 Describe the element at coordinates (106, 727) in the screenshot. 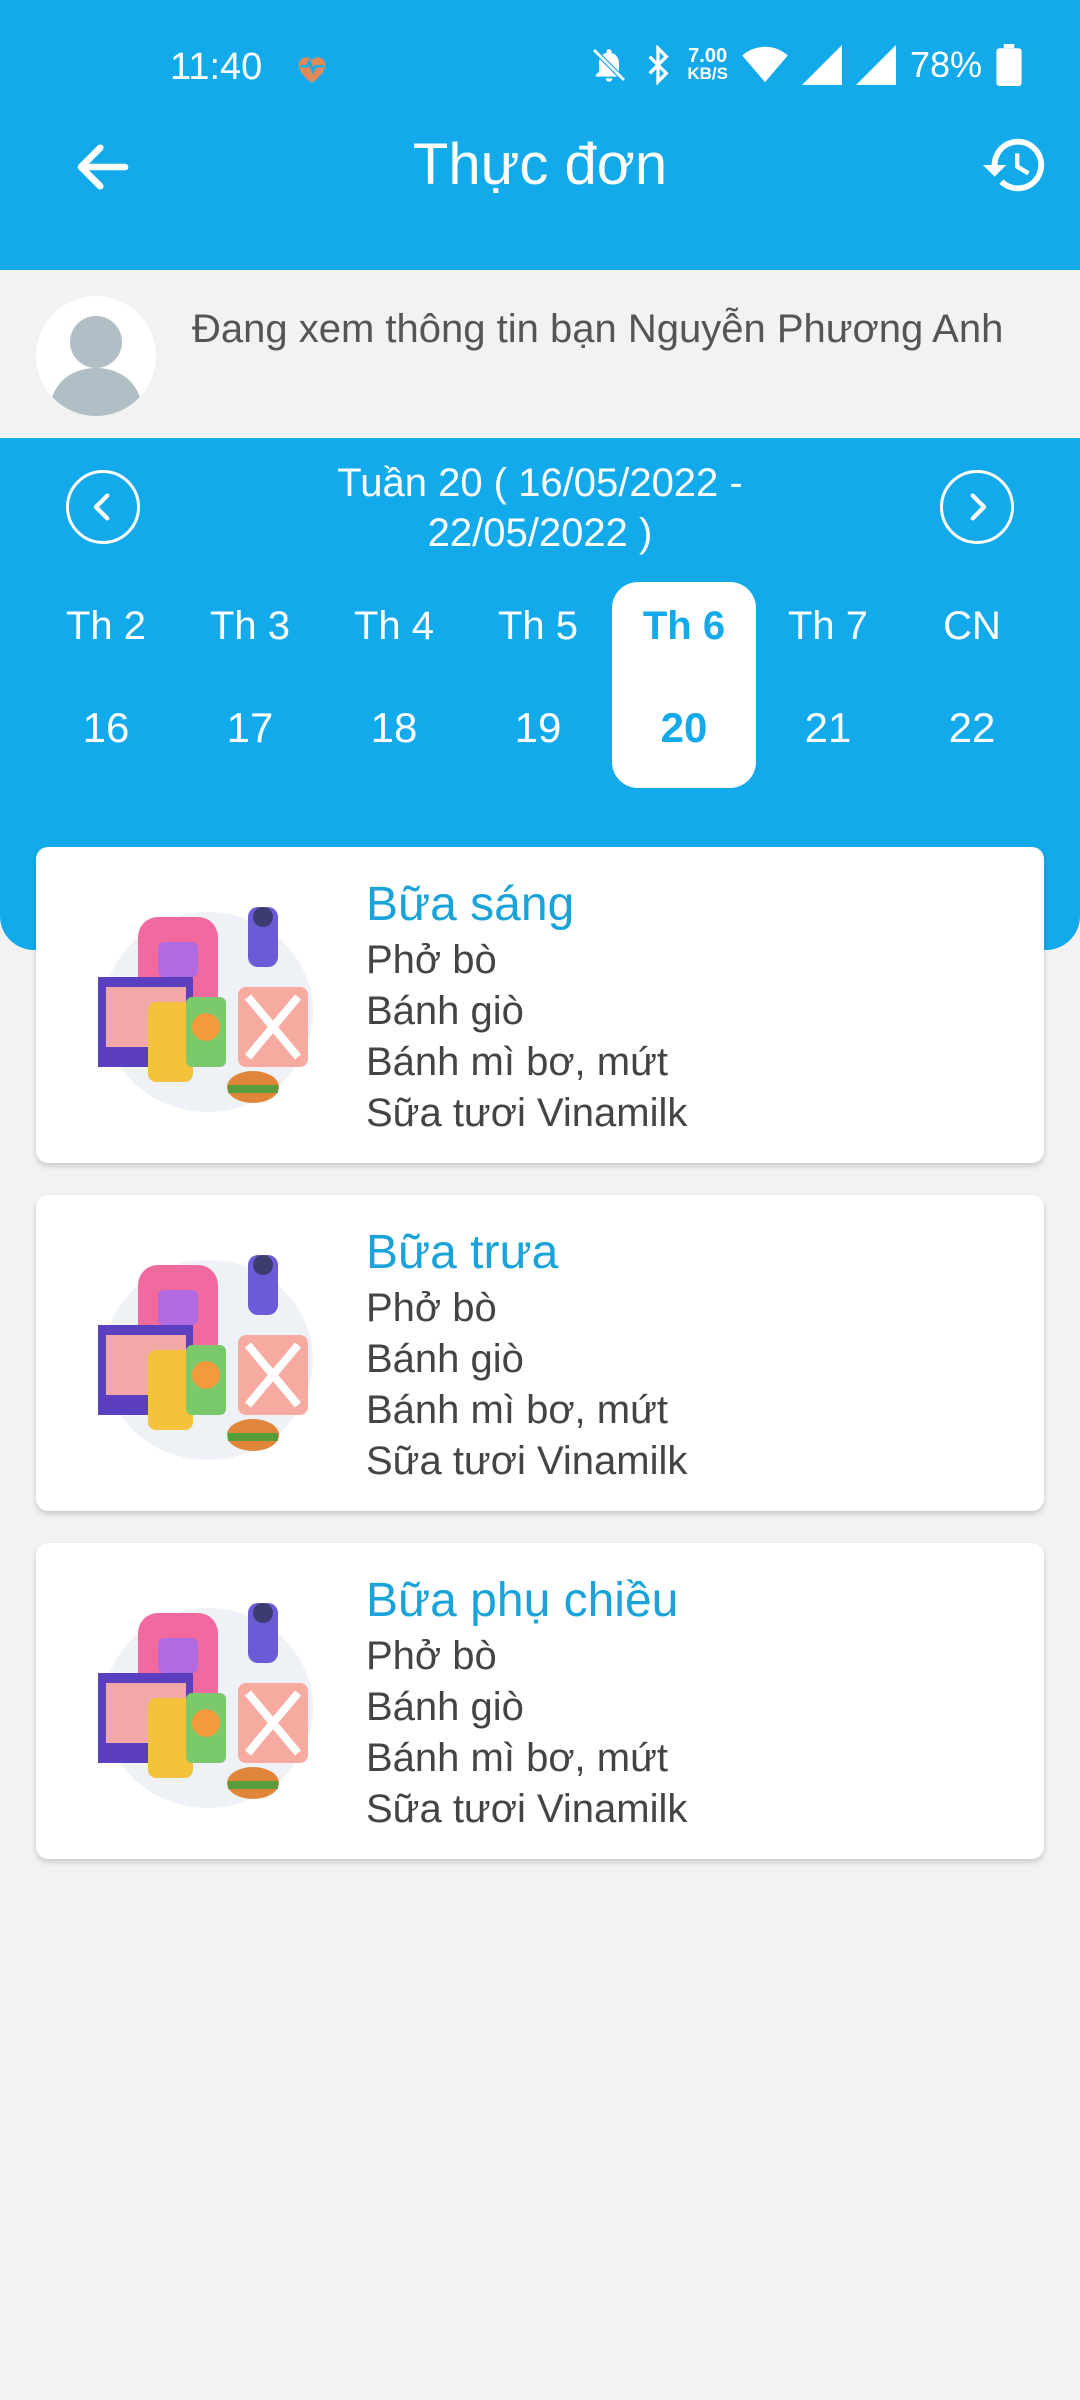

I see `day-date: 16` at that location.